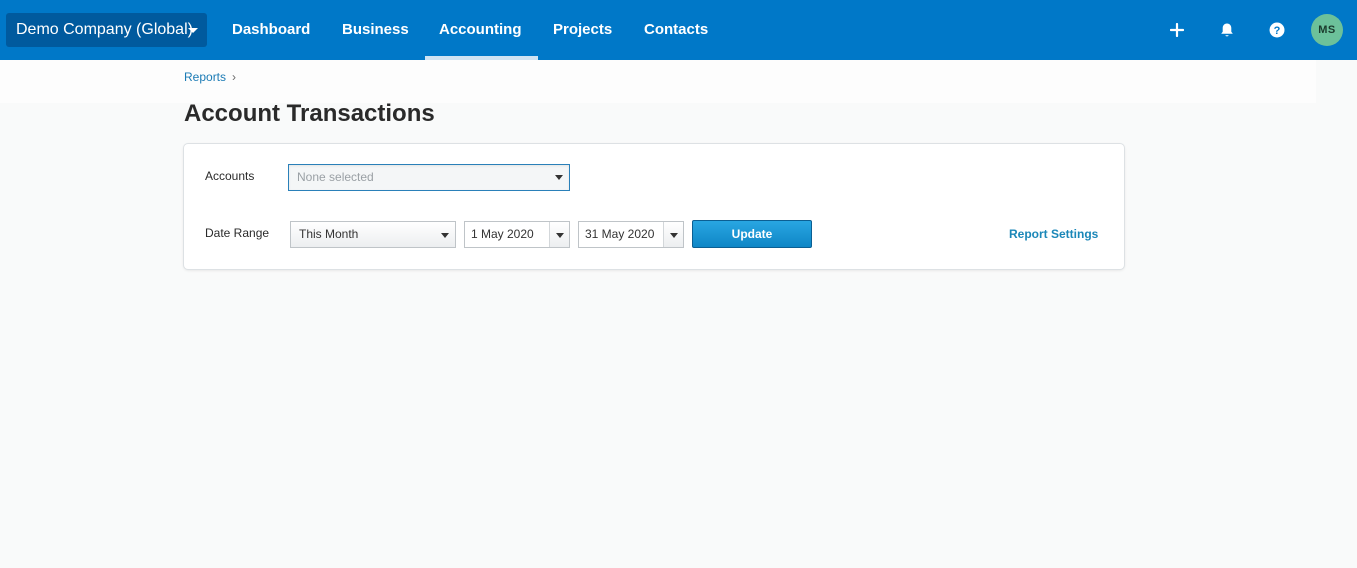 This screenshot has height=568, width=1357. I want to click on nav-projects: Projects, so click(582, 30).